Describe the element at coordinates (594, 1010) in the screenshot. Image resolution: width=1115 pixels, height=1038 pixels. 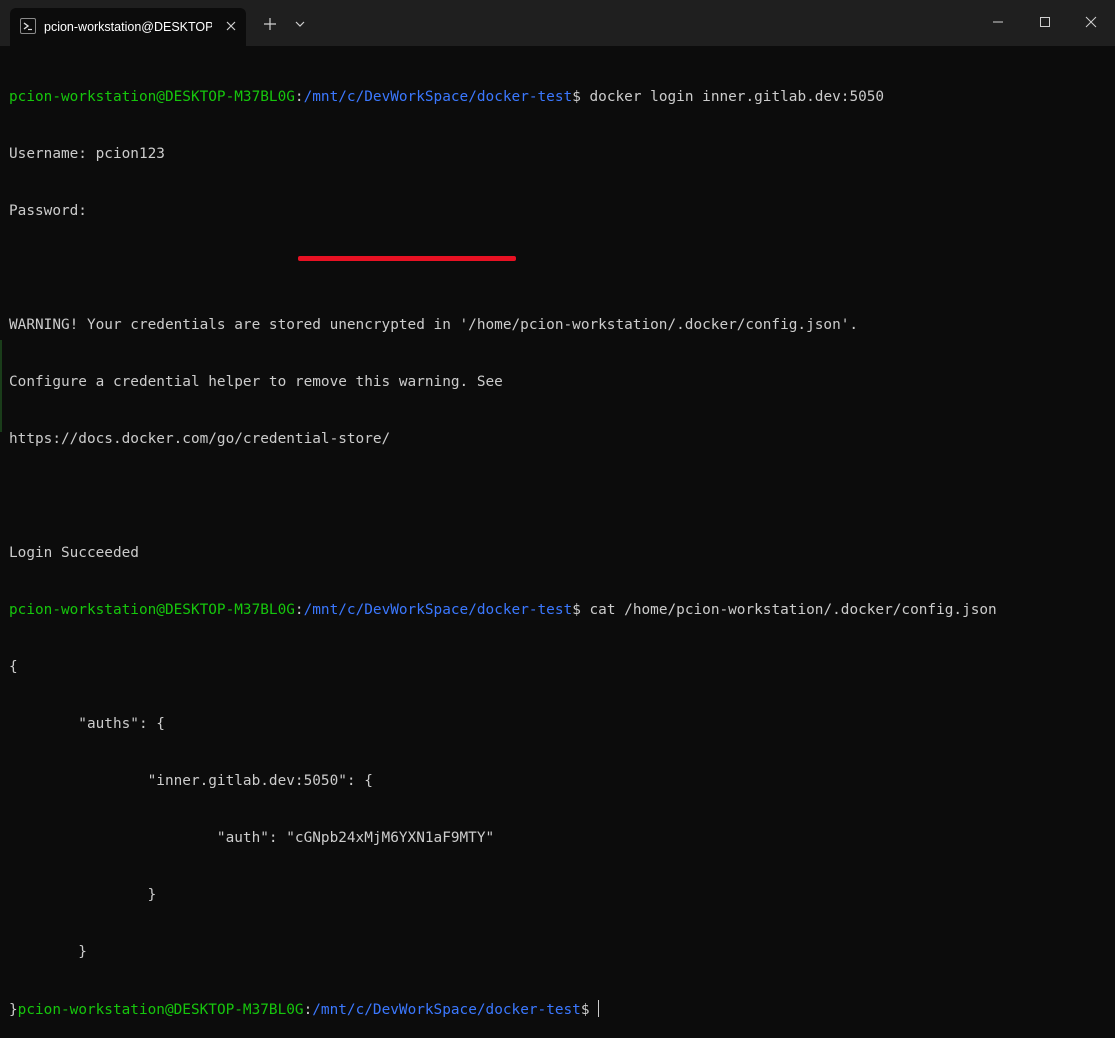
I see `command-text` at that location.